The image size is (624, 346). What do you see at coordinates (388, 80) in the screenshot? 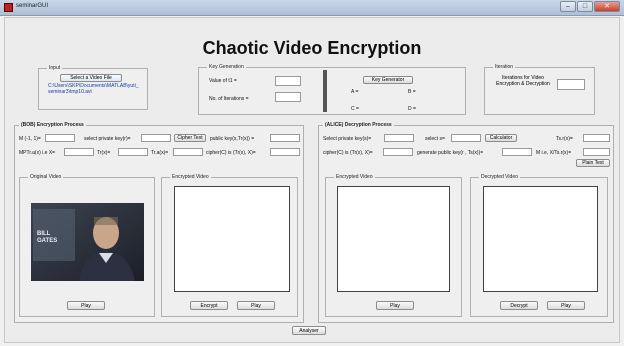
I see `key-generator-button: Key Generator` at bounding box center [388, 80].